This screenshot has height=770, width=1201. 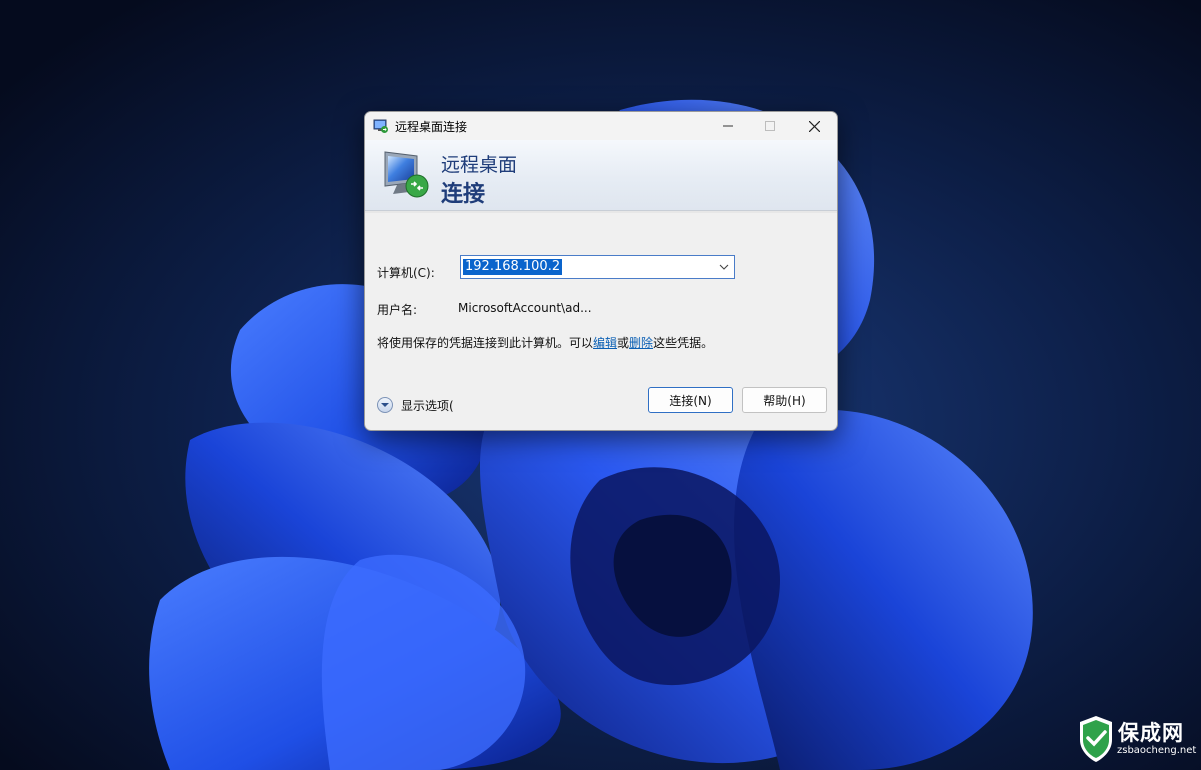 What do you see at coordinates (597, 267) in the screenshot?
I see `computer-combobox: 192.168.100.2` at bounding box center [597, 267].